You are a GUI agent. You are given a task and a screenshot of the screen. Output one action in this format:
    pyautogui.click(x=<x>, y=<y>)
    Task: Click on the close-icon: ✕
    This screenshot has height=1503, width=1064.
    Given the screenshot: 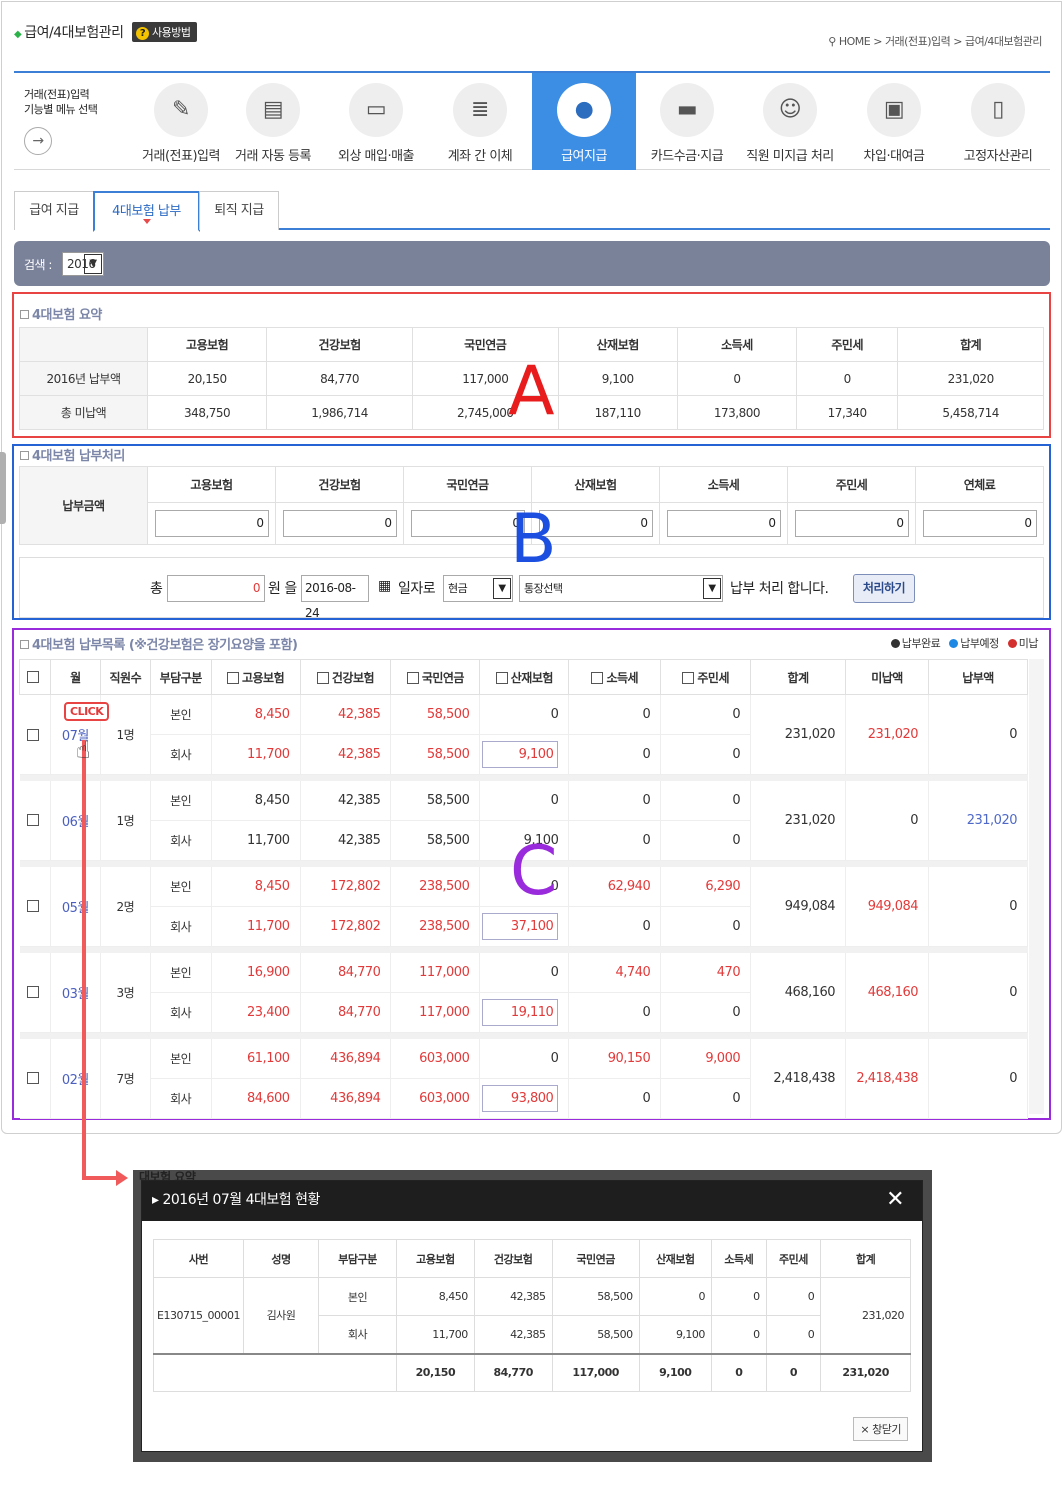 What is the action you would take?
    pyautogui.click(x=895, y=1200)
    